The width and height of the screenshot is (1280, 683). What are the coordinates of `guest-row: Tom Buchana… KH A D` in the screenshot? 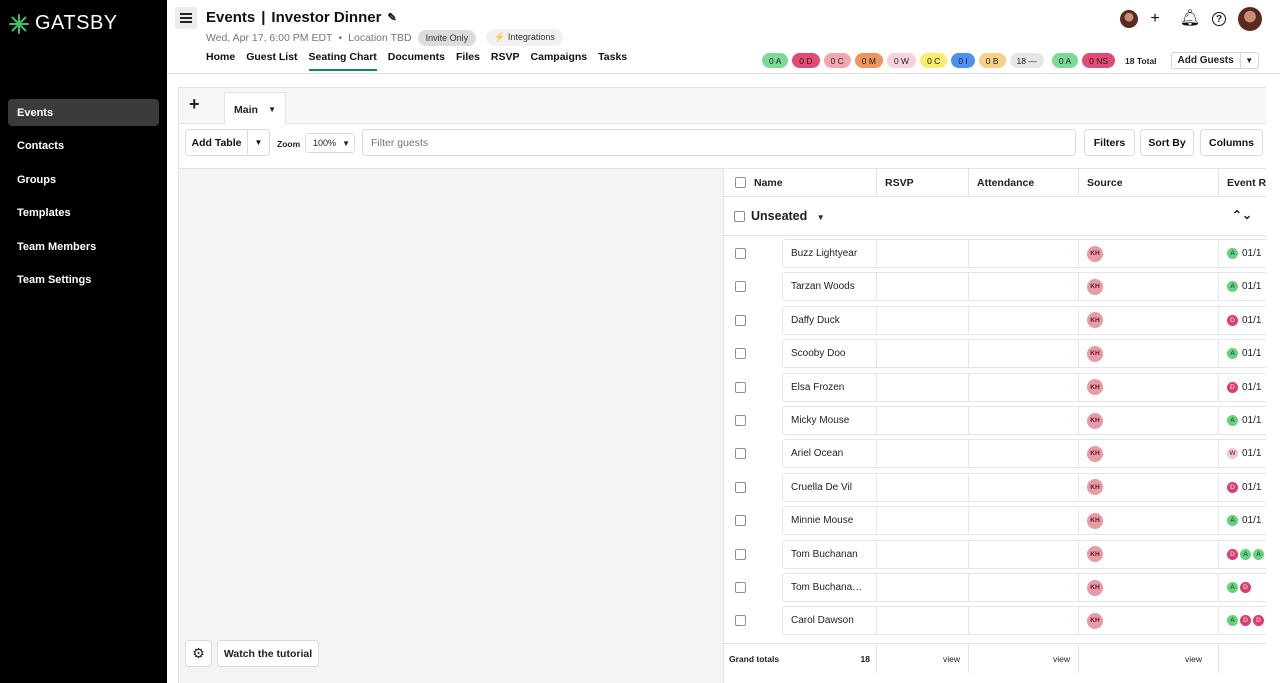 It's located at (995, 587).